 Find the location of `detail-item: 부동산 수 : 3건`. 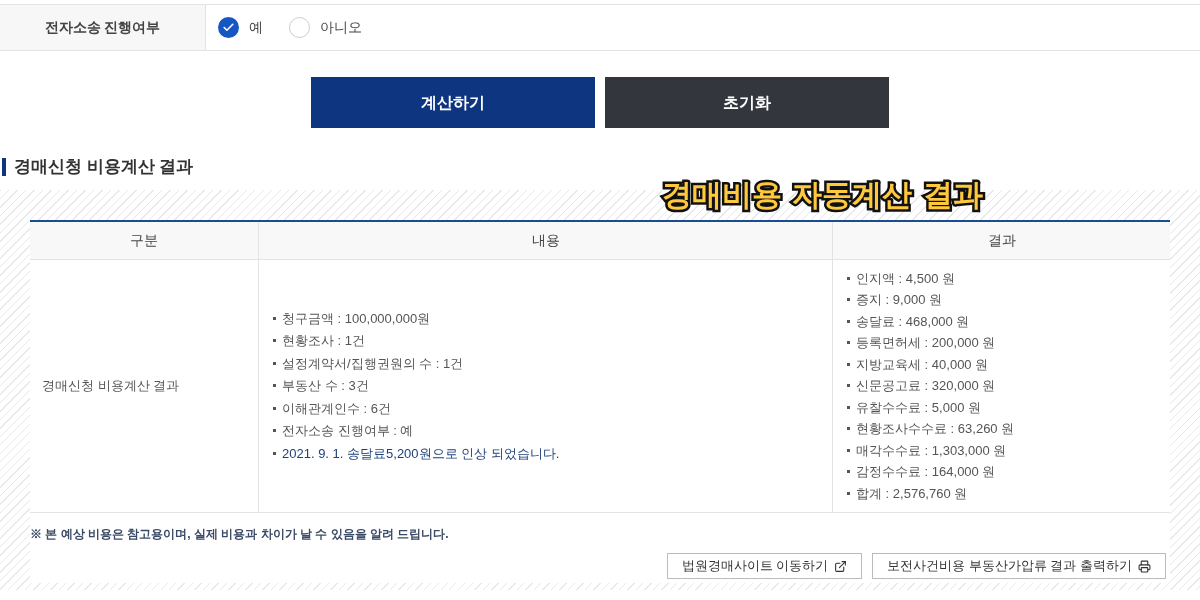

detail-item: 부동산 수 : 3건 is located at coordinates (325, 386).